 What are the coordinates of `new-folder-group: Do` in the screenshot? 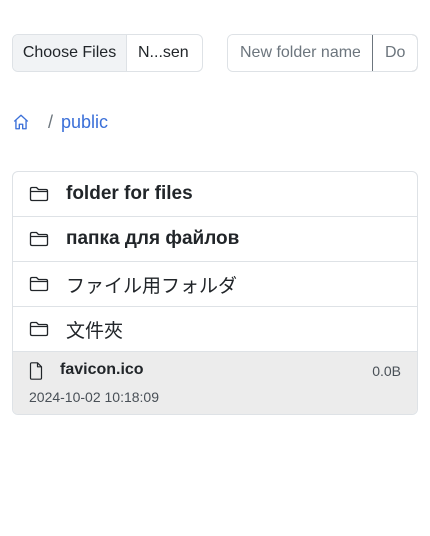 It's located at (322, 53).